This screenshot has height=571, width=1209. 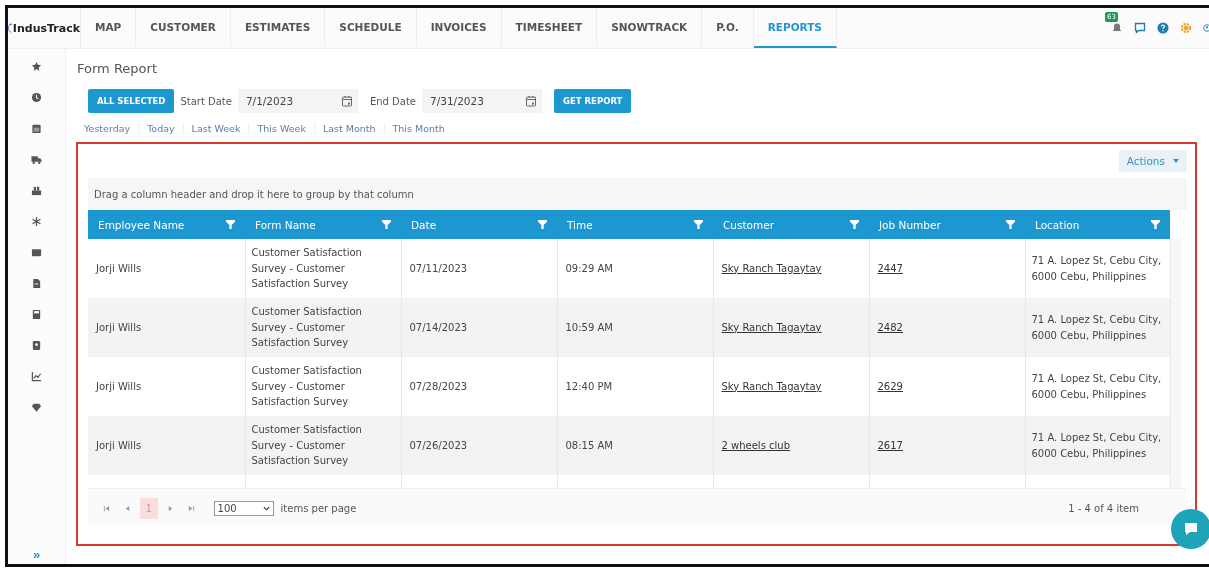 What do you see at coordinates (36, 221) in the screenshot?
I see `snowflake-icon` at bounding box center [36, 221].